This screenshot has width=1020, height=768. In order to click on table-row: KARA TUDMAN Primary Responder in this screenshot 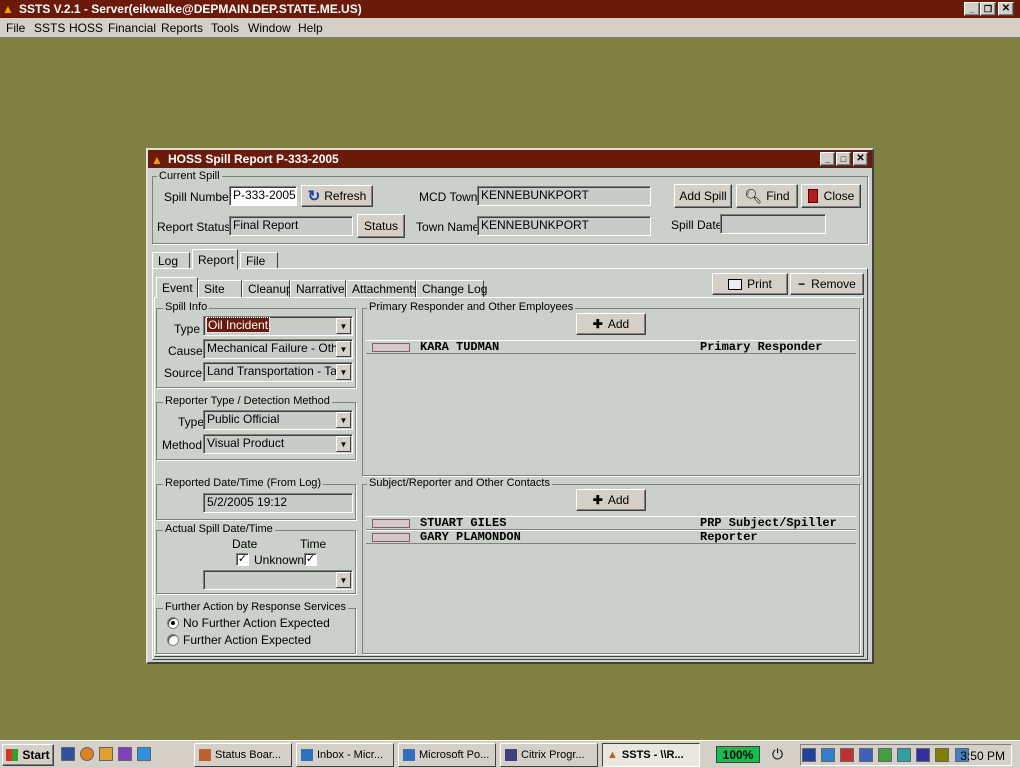, I will do `click(611, 347)`.